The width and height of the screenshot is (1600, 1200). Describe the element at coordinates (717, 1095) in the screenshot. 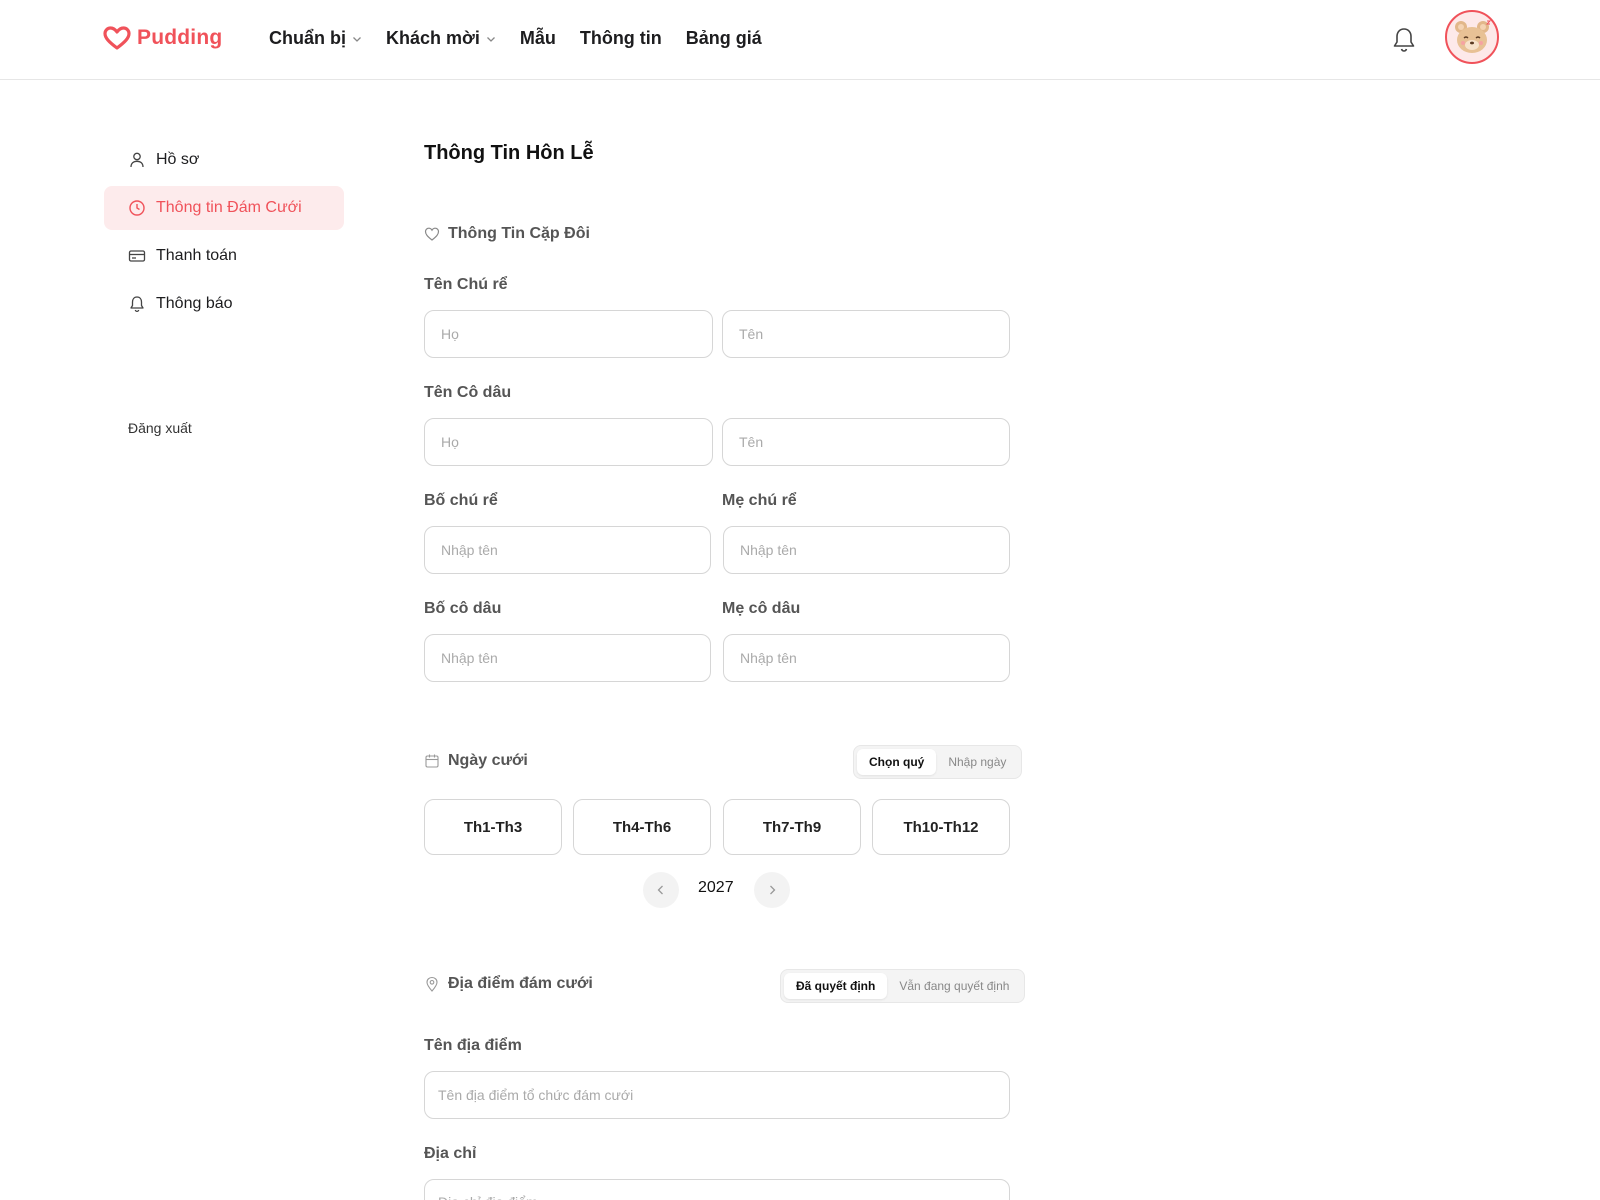

I see `venue-name-input: Tên địa điểm tổ chức đám cưới` at that location.